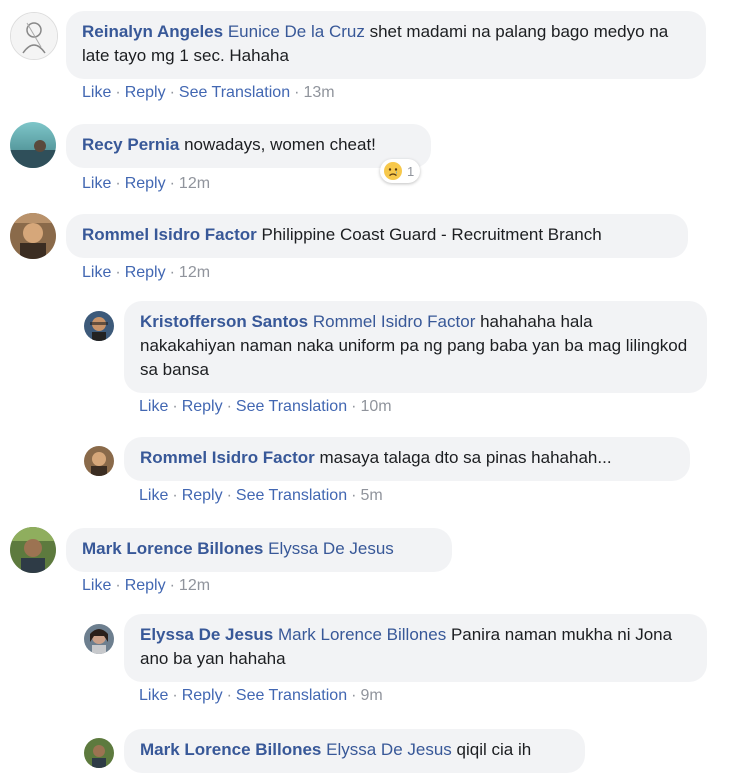  I want to click on comment-actions: Like · Reply · See Translation · 10m, so click(265, 406).